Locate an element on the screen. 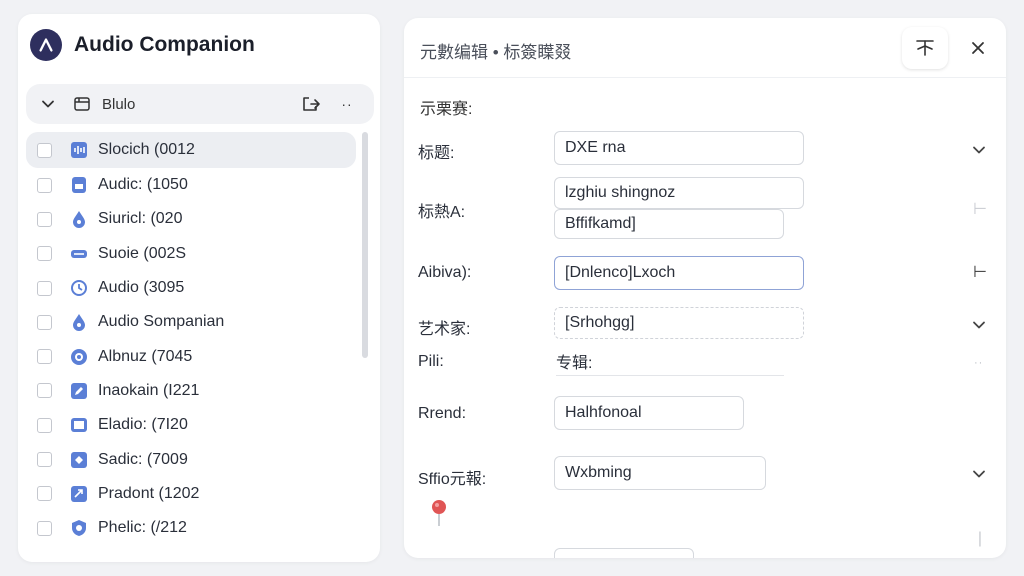  share-icon is located at coordinates (79, 494).